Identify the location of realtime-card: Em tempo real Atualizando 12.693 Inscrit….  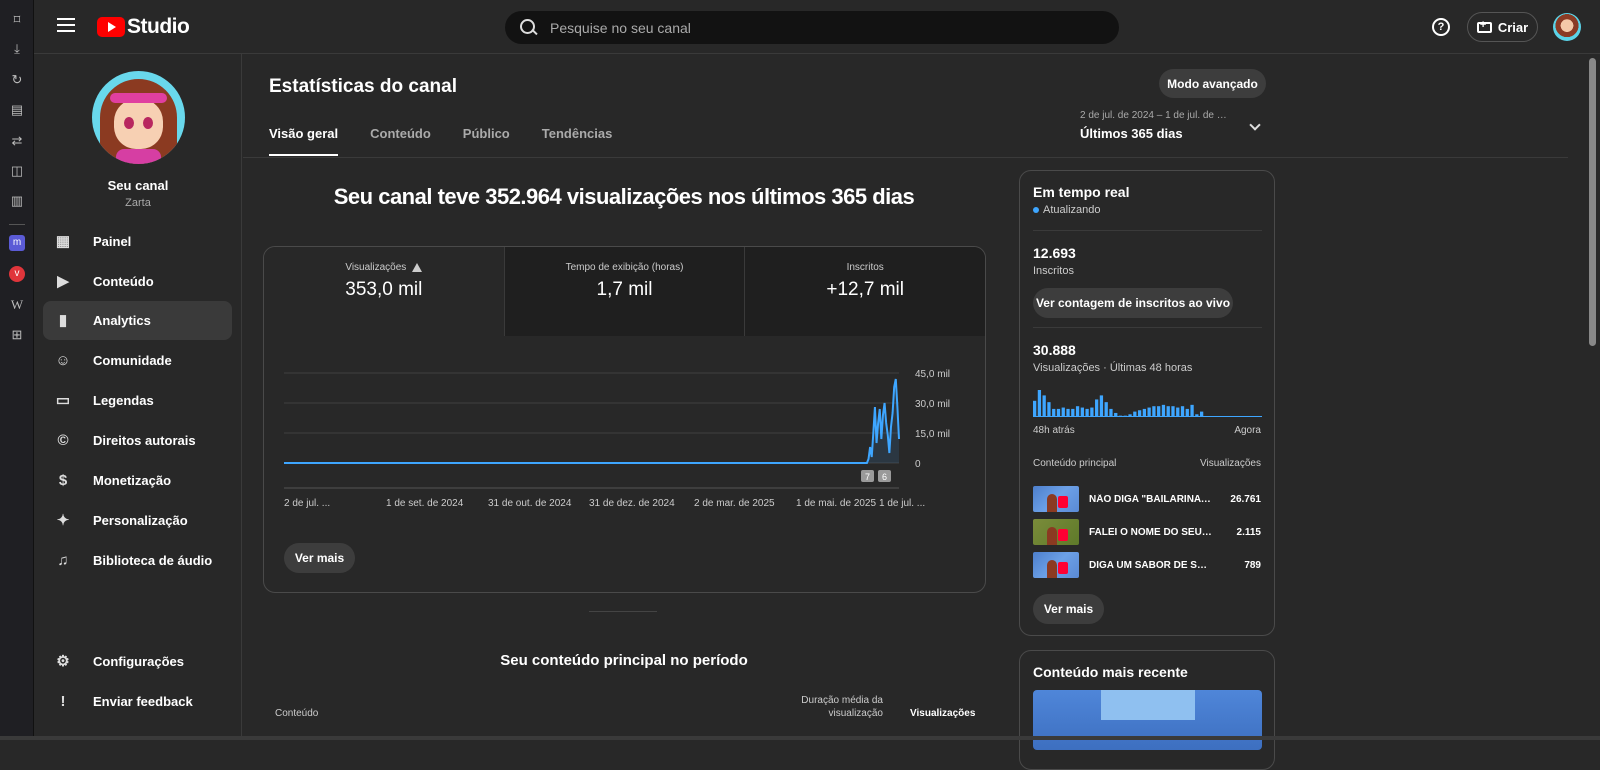
(1147, 403).